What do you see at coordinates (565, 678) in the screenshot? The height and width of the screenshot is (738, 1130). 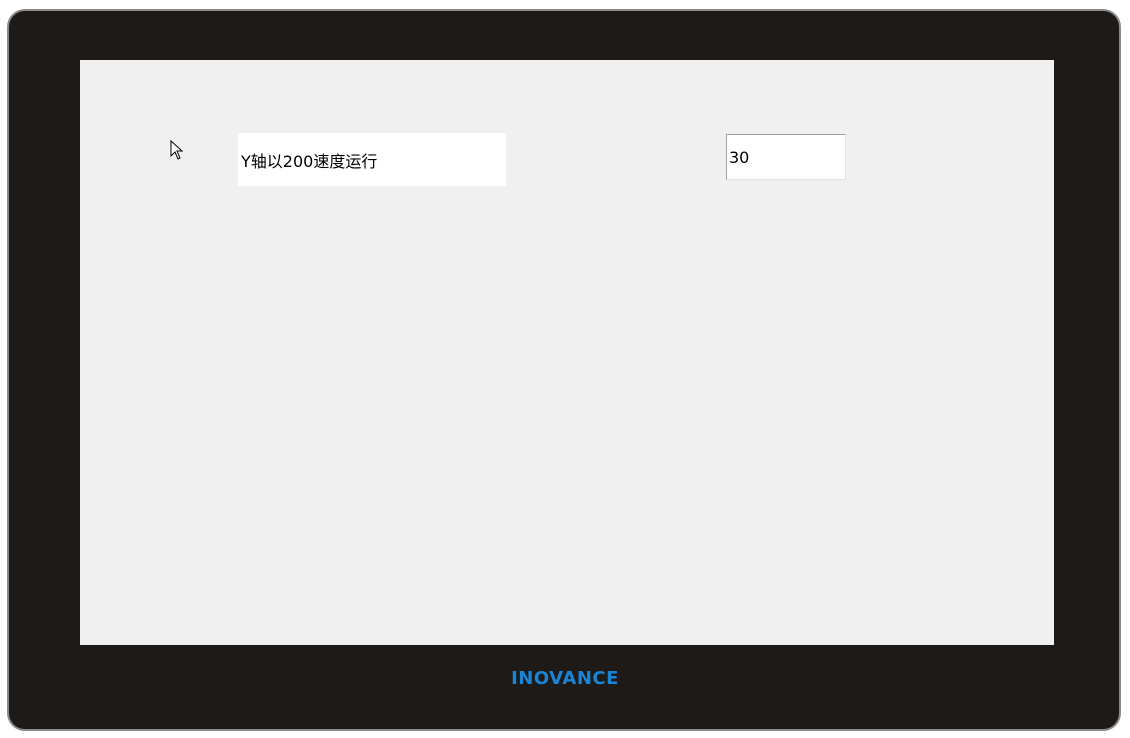 I see `brand-logo: INOVANCE` at bounding box center [565, 678].